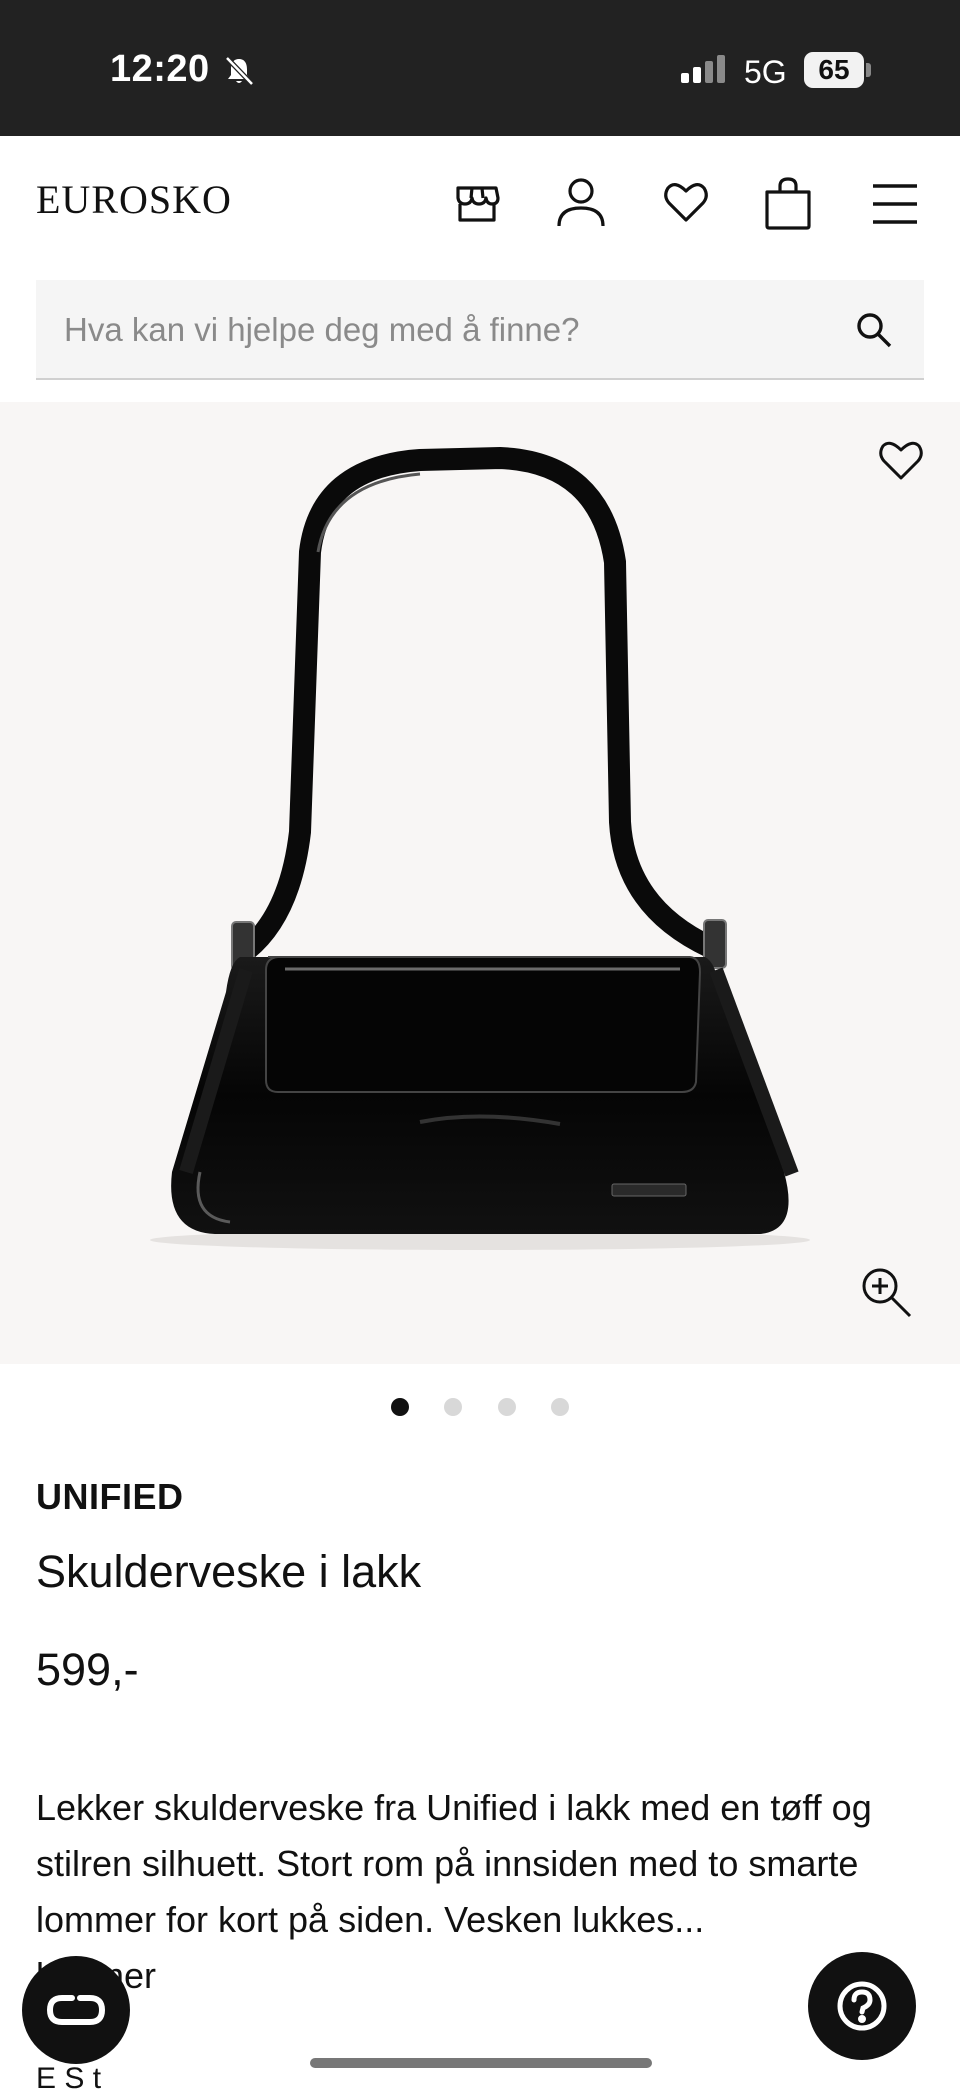 The image size is (960, 2096). I want to click on home-indicator, so click(481, 2063).